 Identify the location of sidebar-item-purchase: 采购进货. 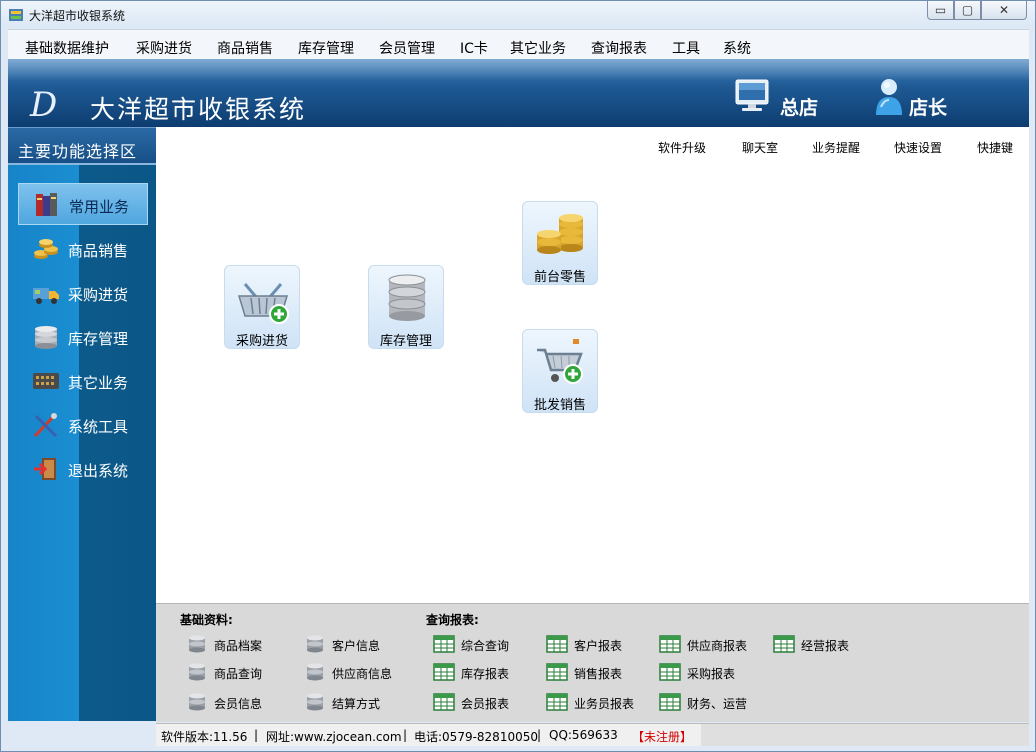
(83, 293).